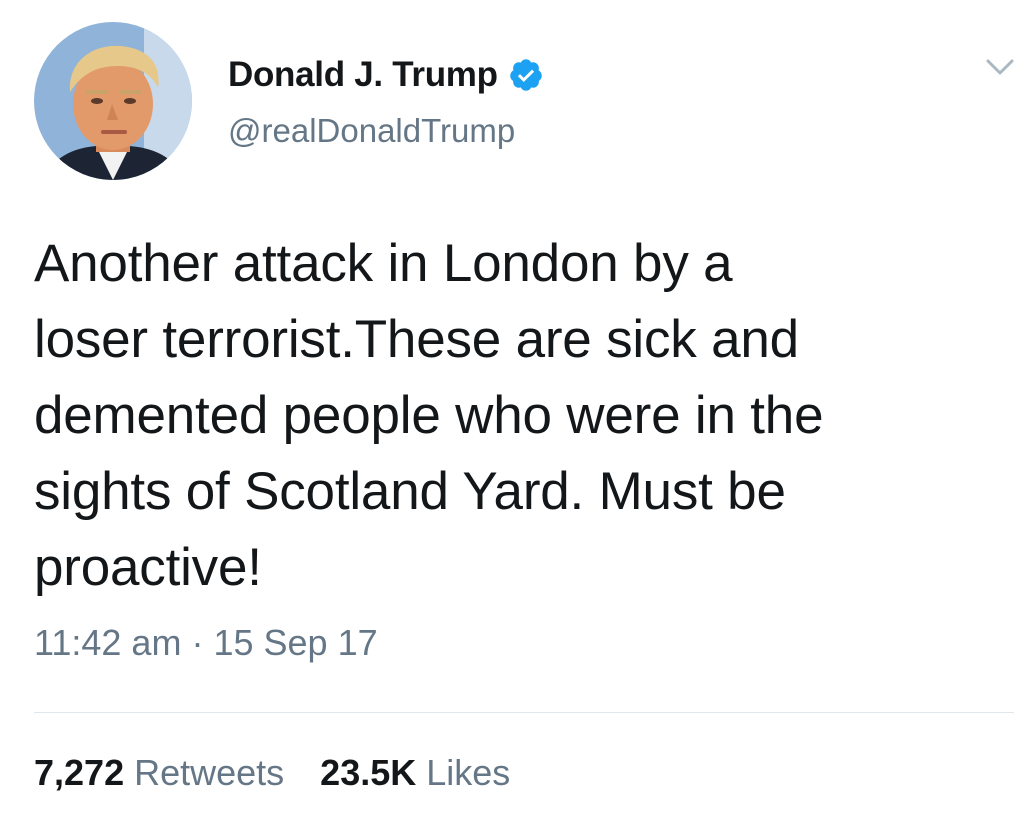 The width and height of the screenshot is (1024, 840). I want to click on name-row: Donald J. Trump, so click(386, 75).